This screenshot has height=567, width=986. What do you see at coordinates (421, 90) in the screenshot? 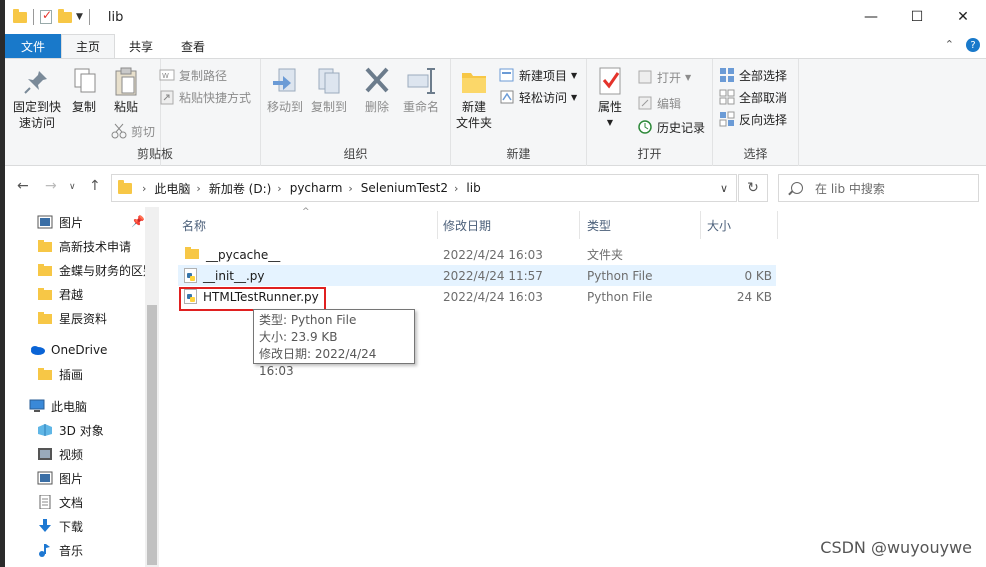
I see `rename-button: 重命名` at bounding box center [421, 90].